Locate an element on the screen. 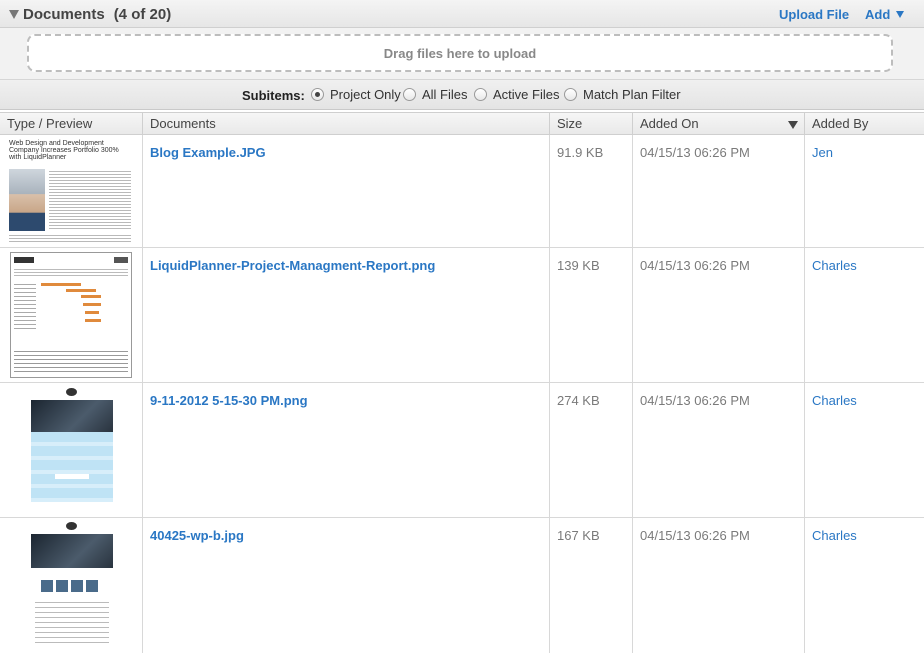 Image resolution: width=924 pixels, height=653 pixels. filter-option-match-plan-filter: Match Plan Filter is located at coordinates (622, 94).